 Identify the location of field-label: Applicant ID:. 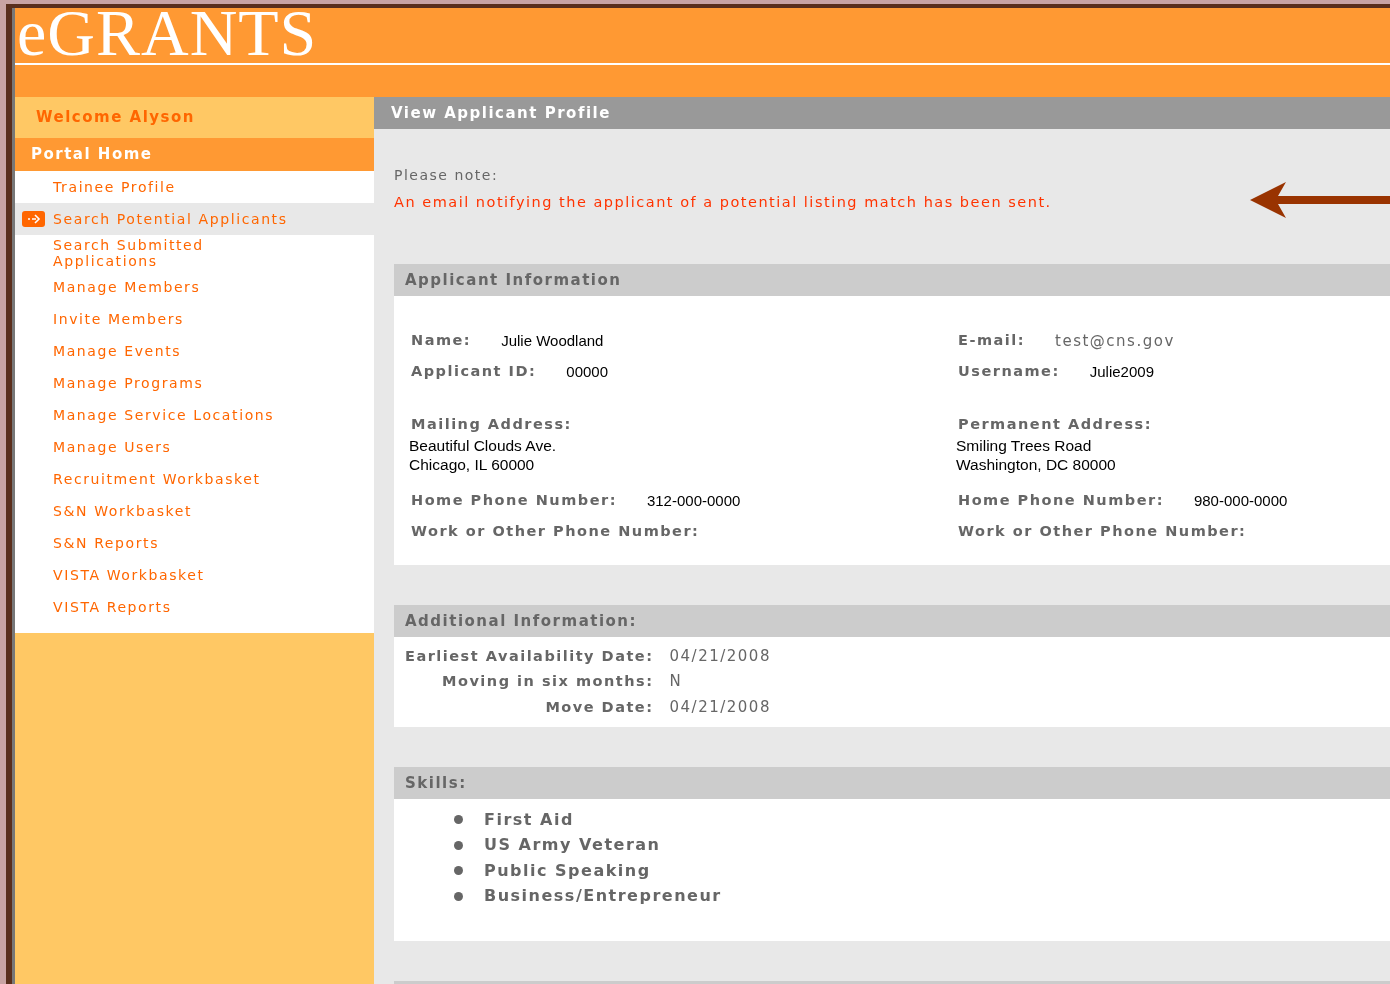
(474, 372).